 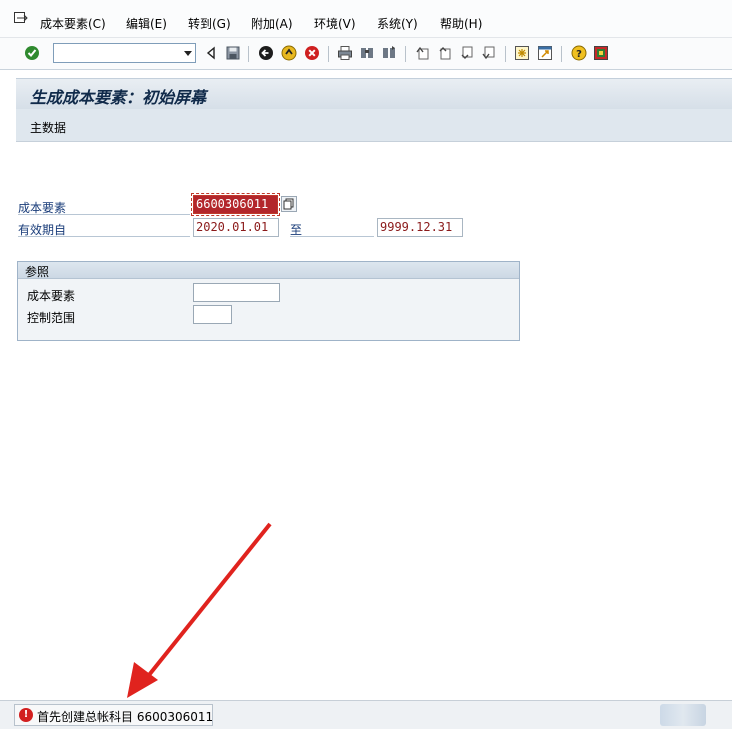 What do you see at coordinates (420, 227) in the screenshot?
I see `valid-to-field: 9999.12.31` at bounding box center [420, 227].